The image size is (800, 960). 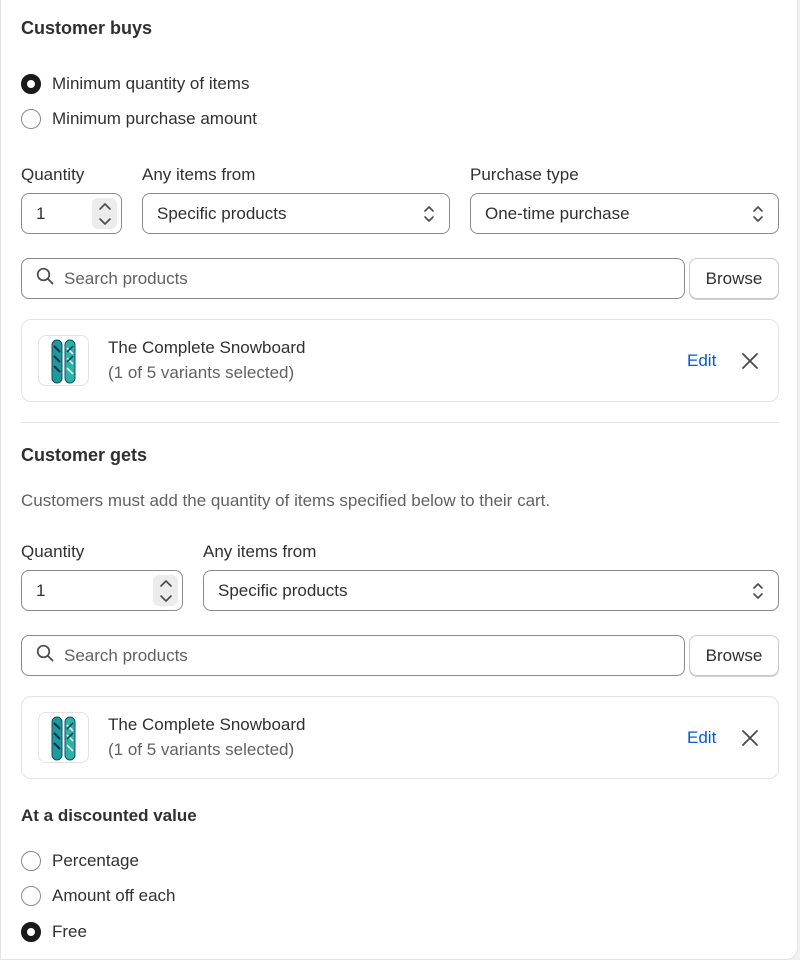 What do you see at coordinates (109, 815) in the screenshot?
I see `discounted-value-title: At a discounted value` at bounding box center [109, 815].